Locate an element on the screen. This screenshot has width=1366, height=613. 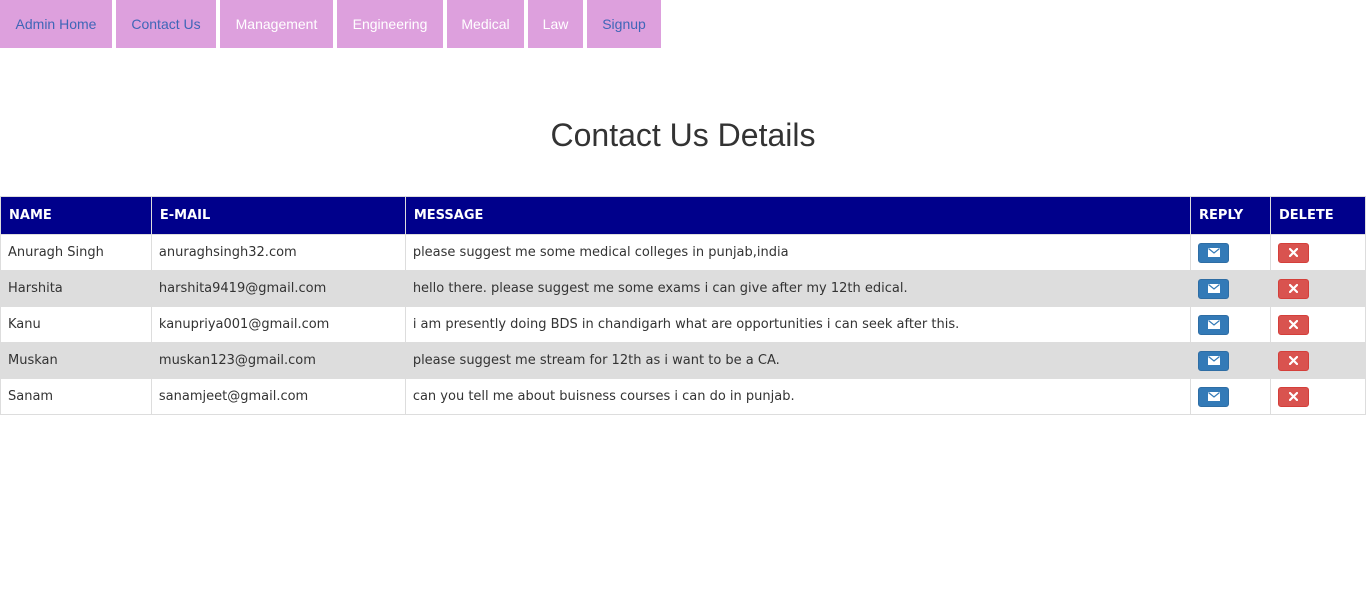
nav-signup: Signup is located at coordinates (624, 24).